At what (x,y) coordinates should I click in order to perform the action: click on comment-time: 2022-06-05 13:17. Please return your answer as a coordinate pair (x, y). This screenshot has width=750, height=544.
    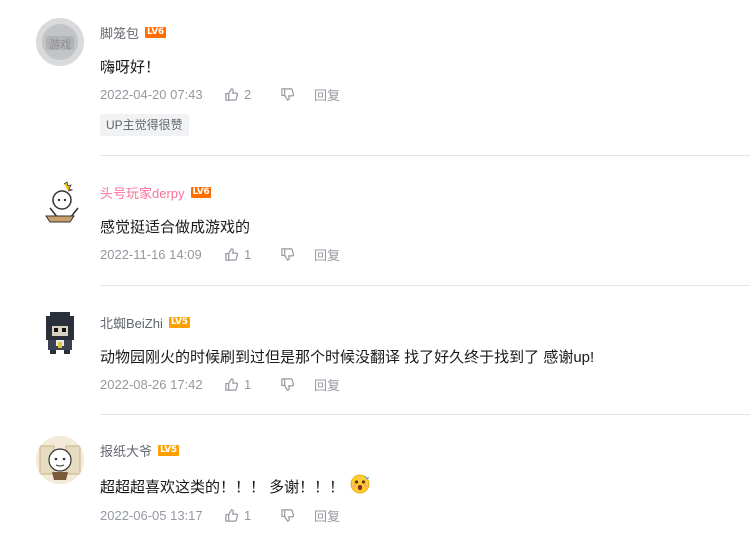
    Looking at the image, I should click on (151, 515).